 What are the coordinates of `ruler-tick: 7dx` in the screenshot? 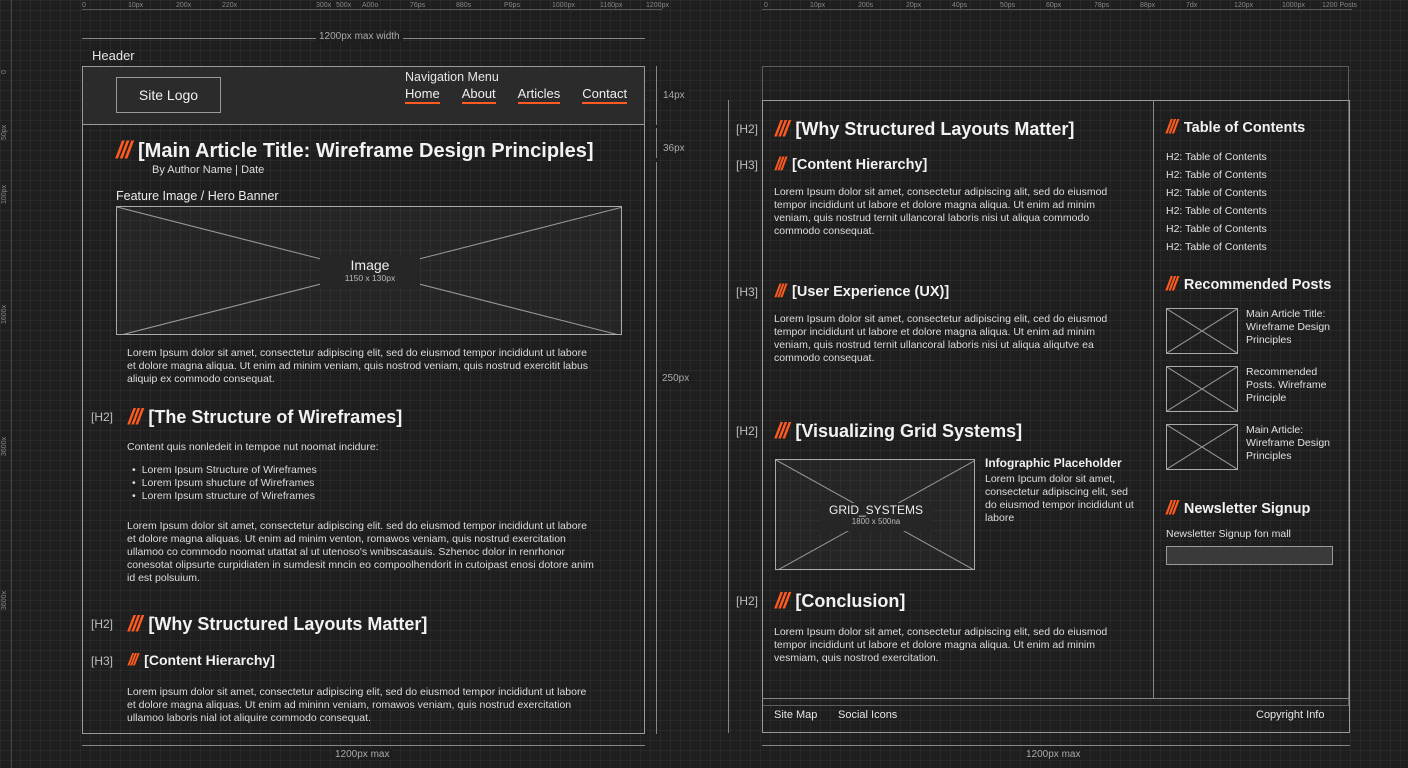 It's located at (1192, 5).